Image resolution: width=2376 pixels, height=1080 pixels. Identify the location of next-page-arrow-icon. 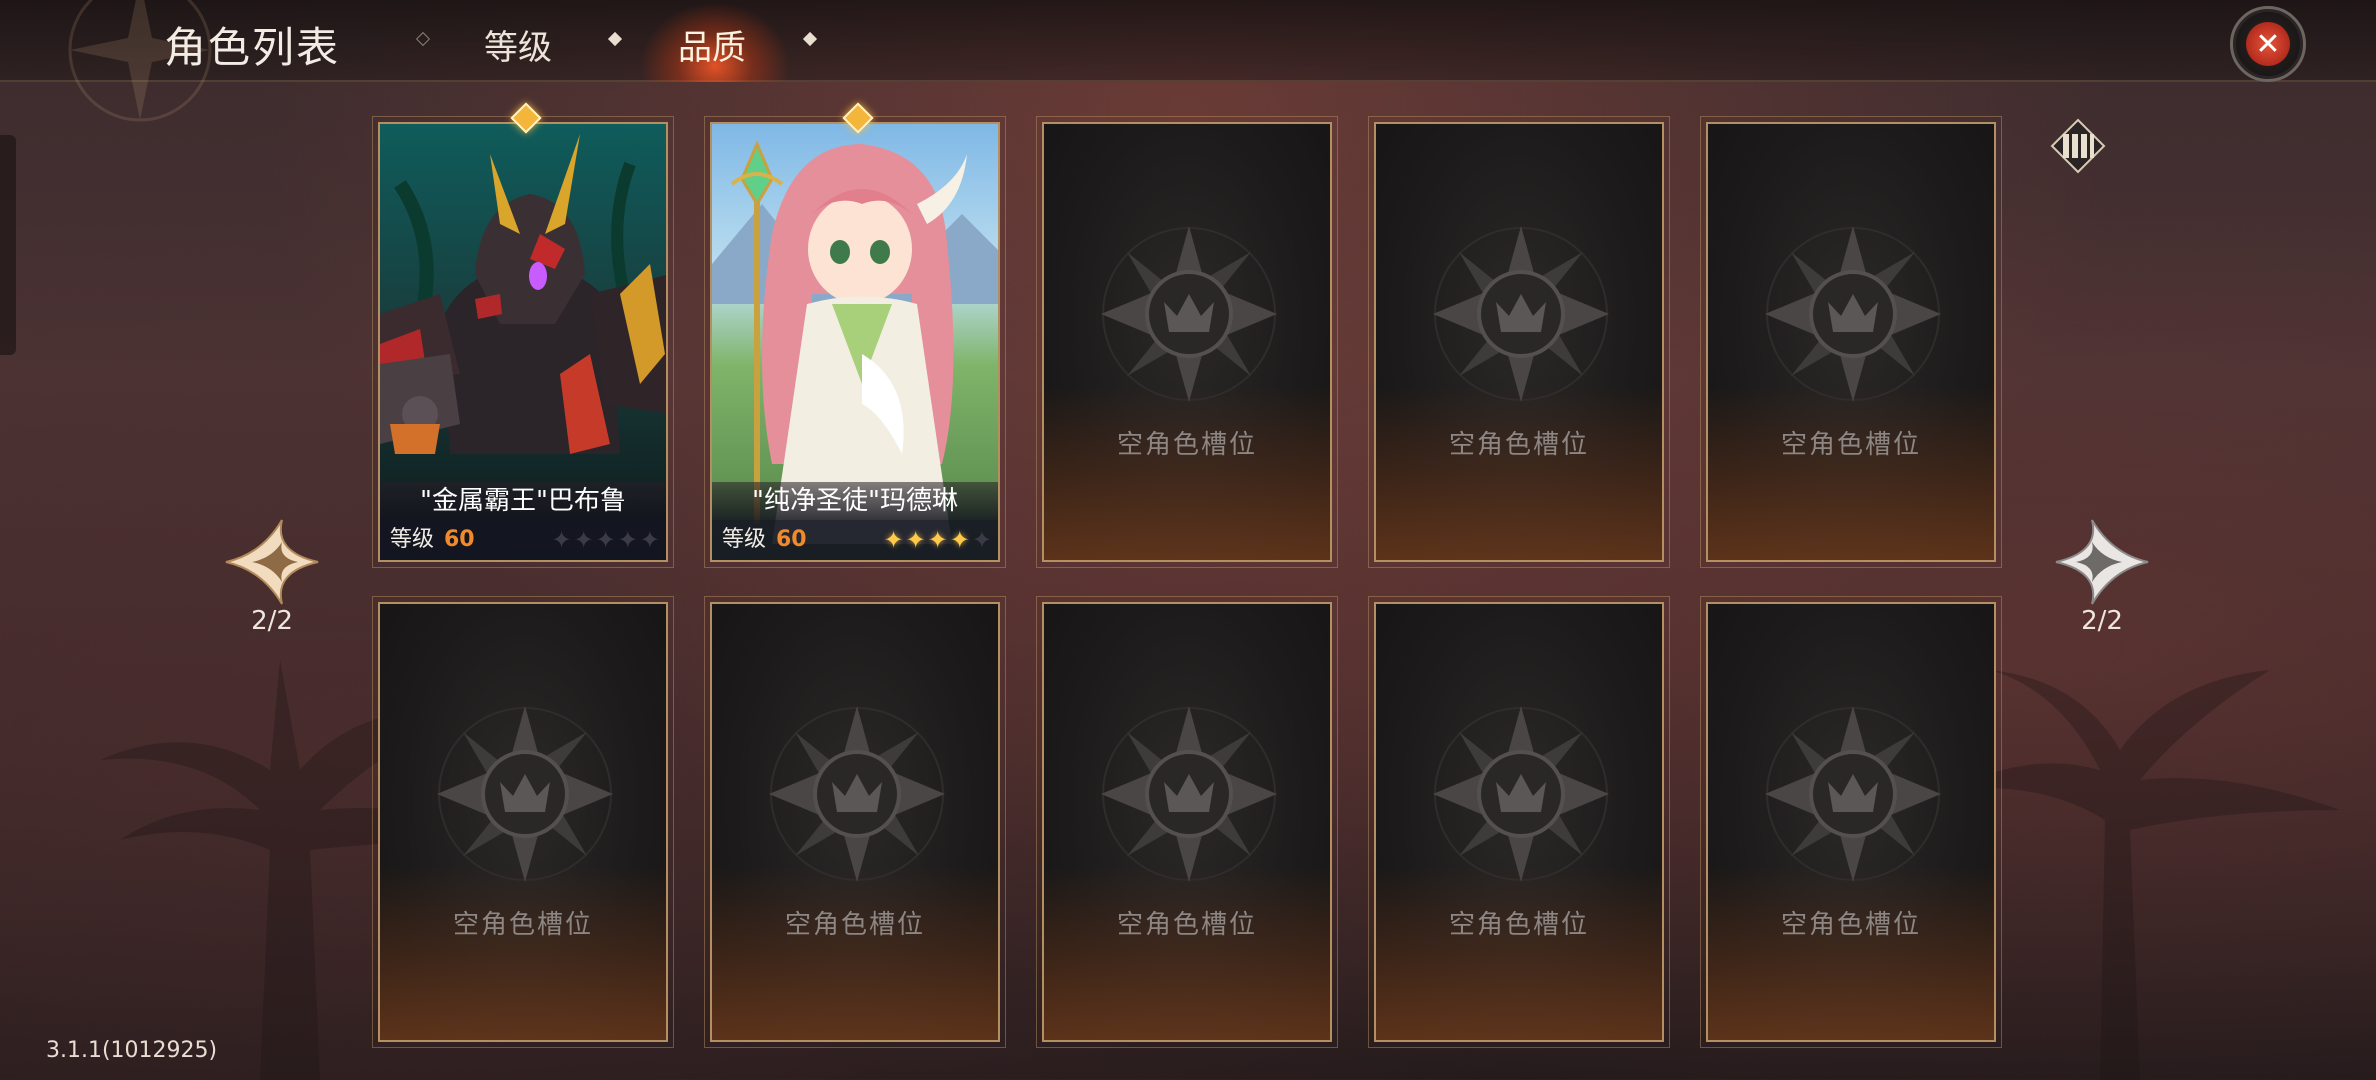
(2102, 562).